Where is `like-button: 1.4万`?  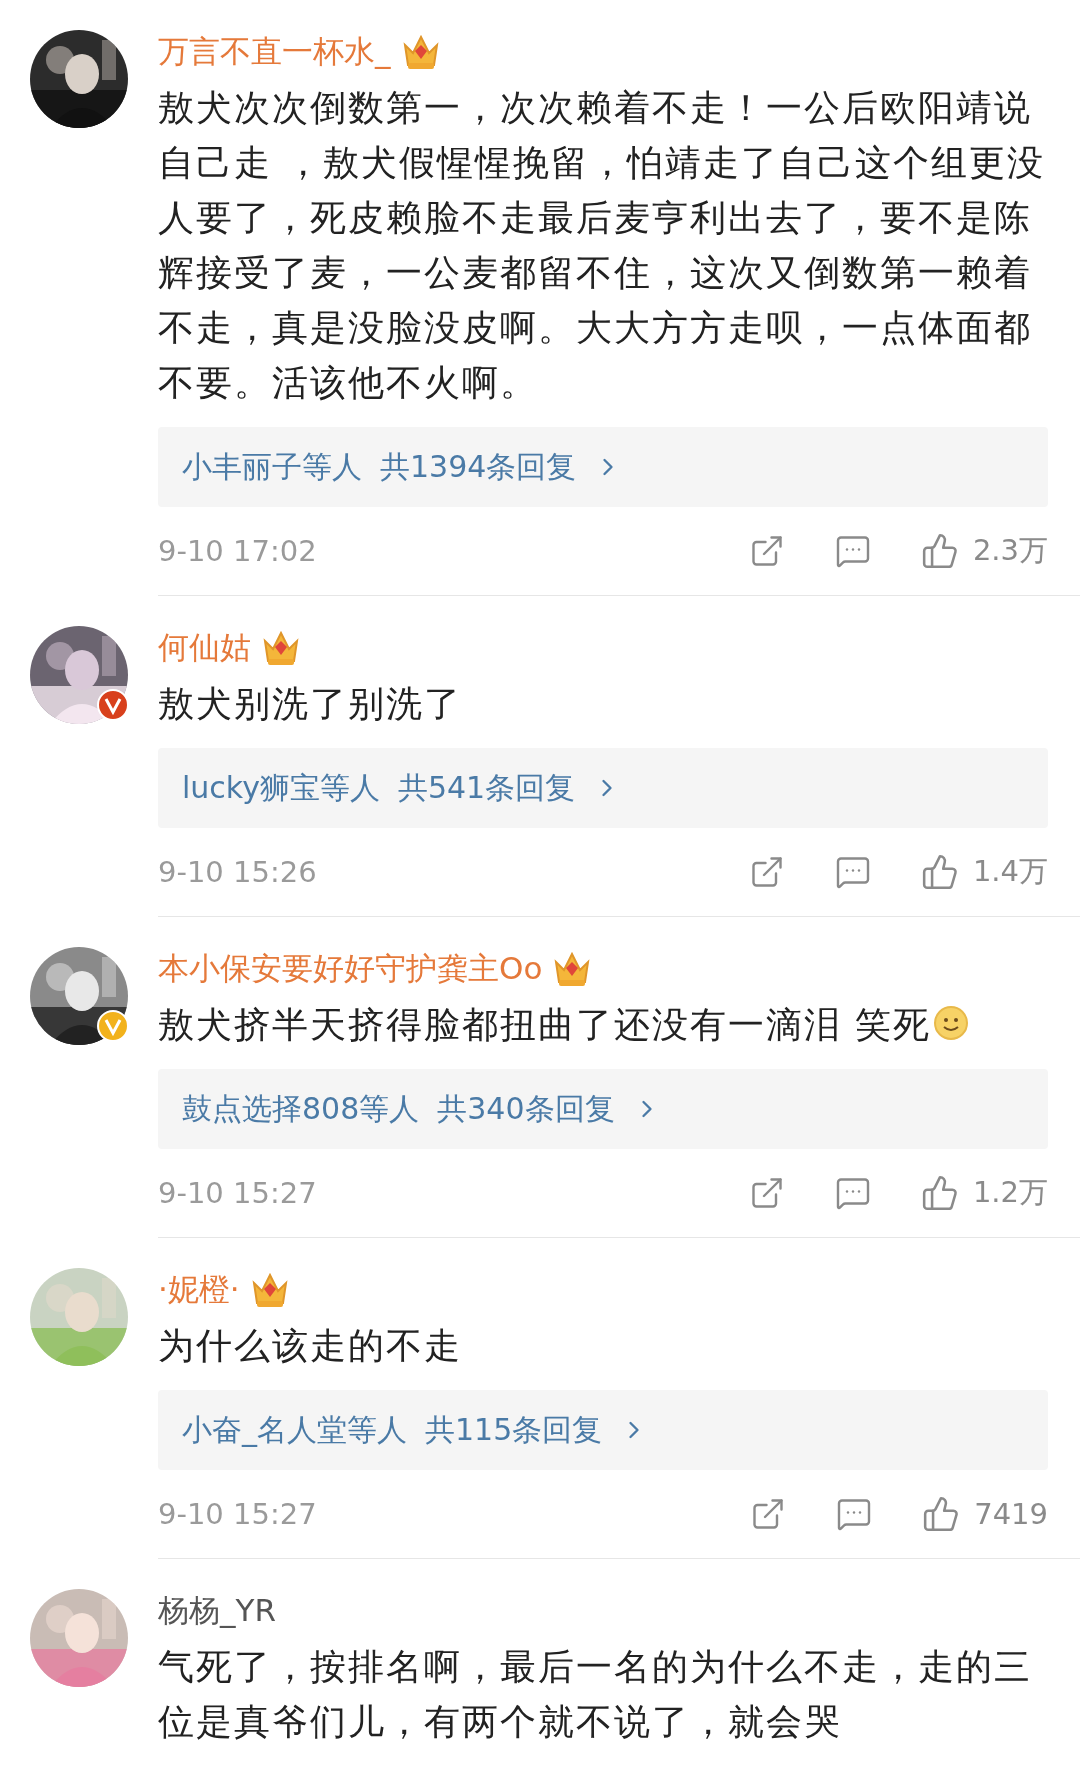 like-button: 1.4万 is located at coordinates (984, 872).